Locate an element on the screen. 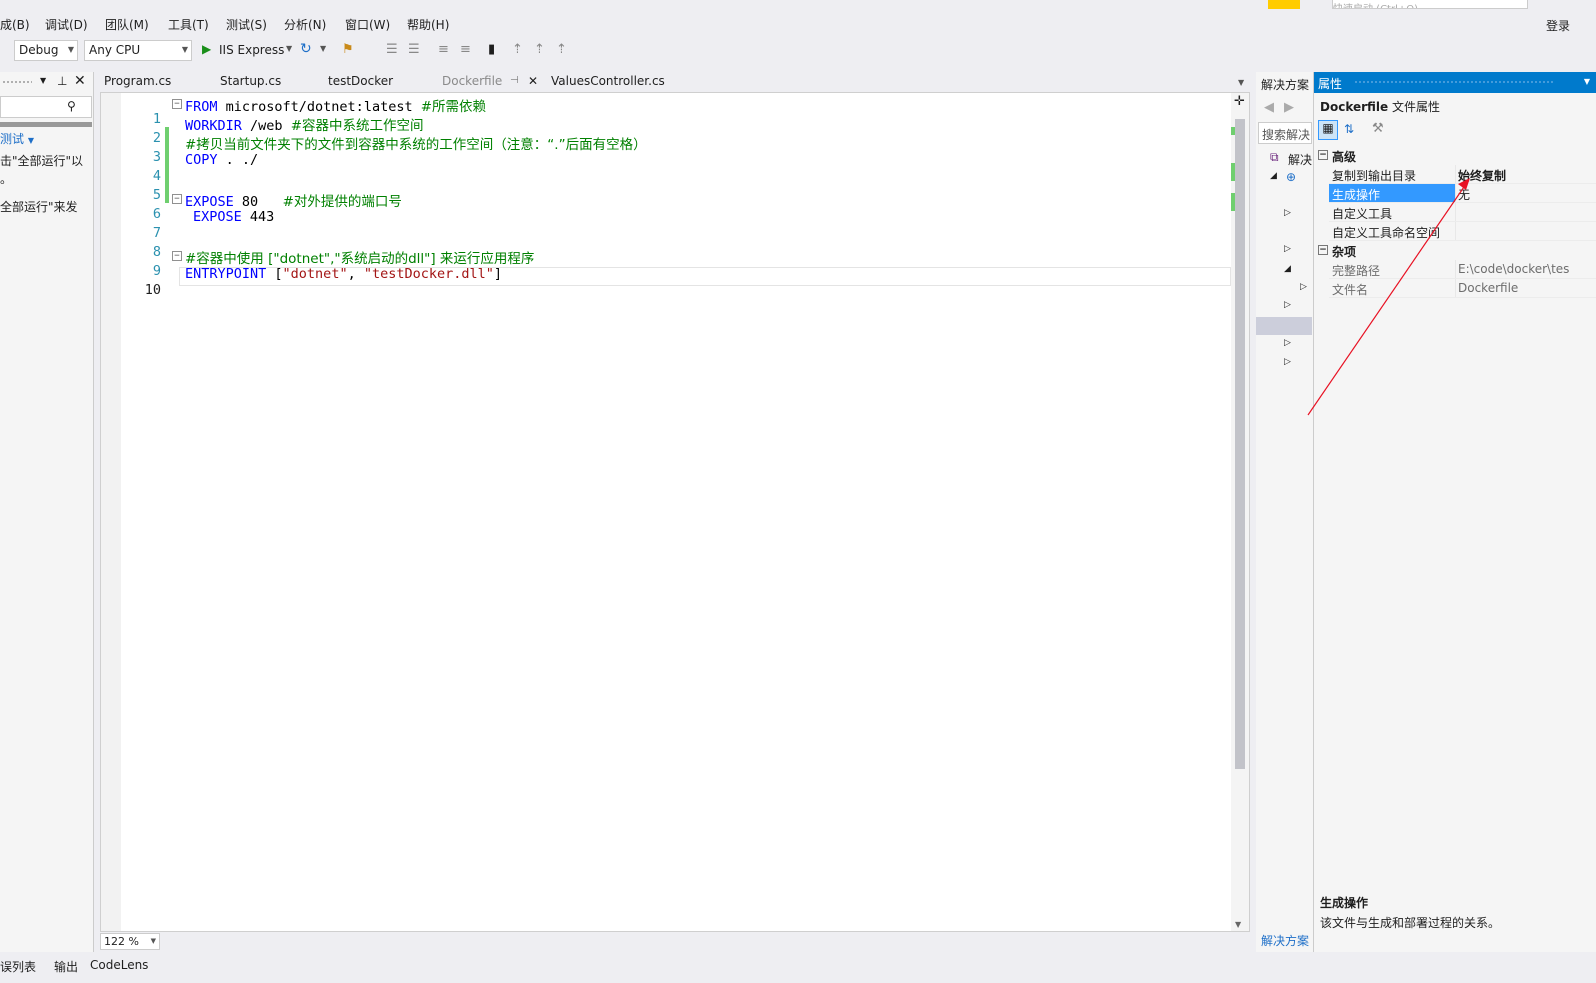 The image size is (1596, 983). property-row: 文件名 Dockerfile is located at coordinates (1455, 288).